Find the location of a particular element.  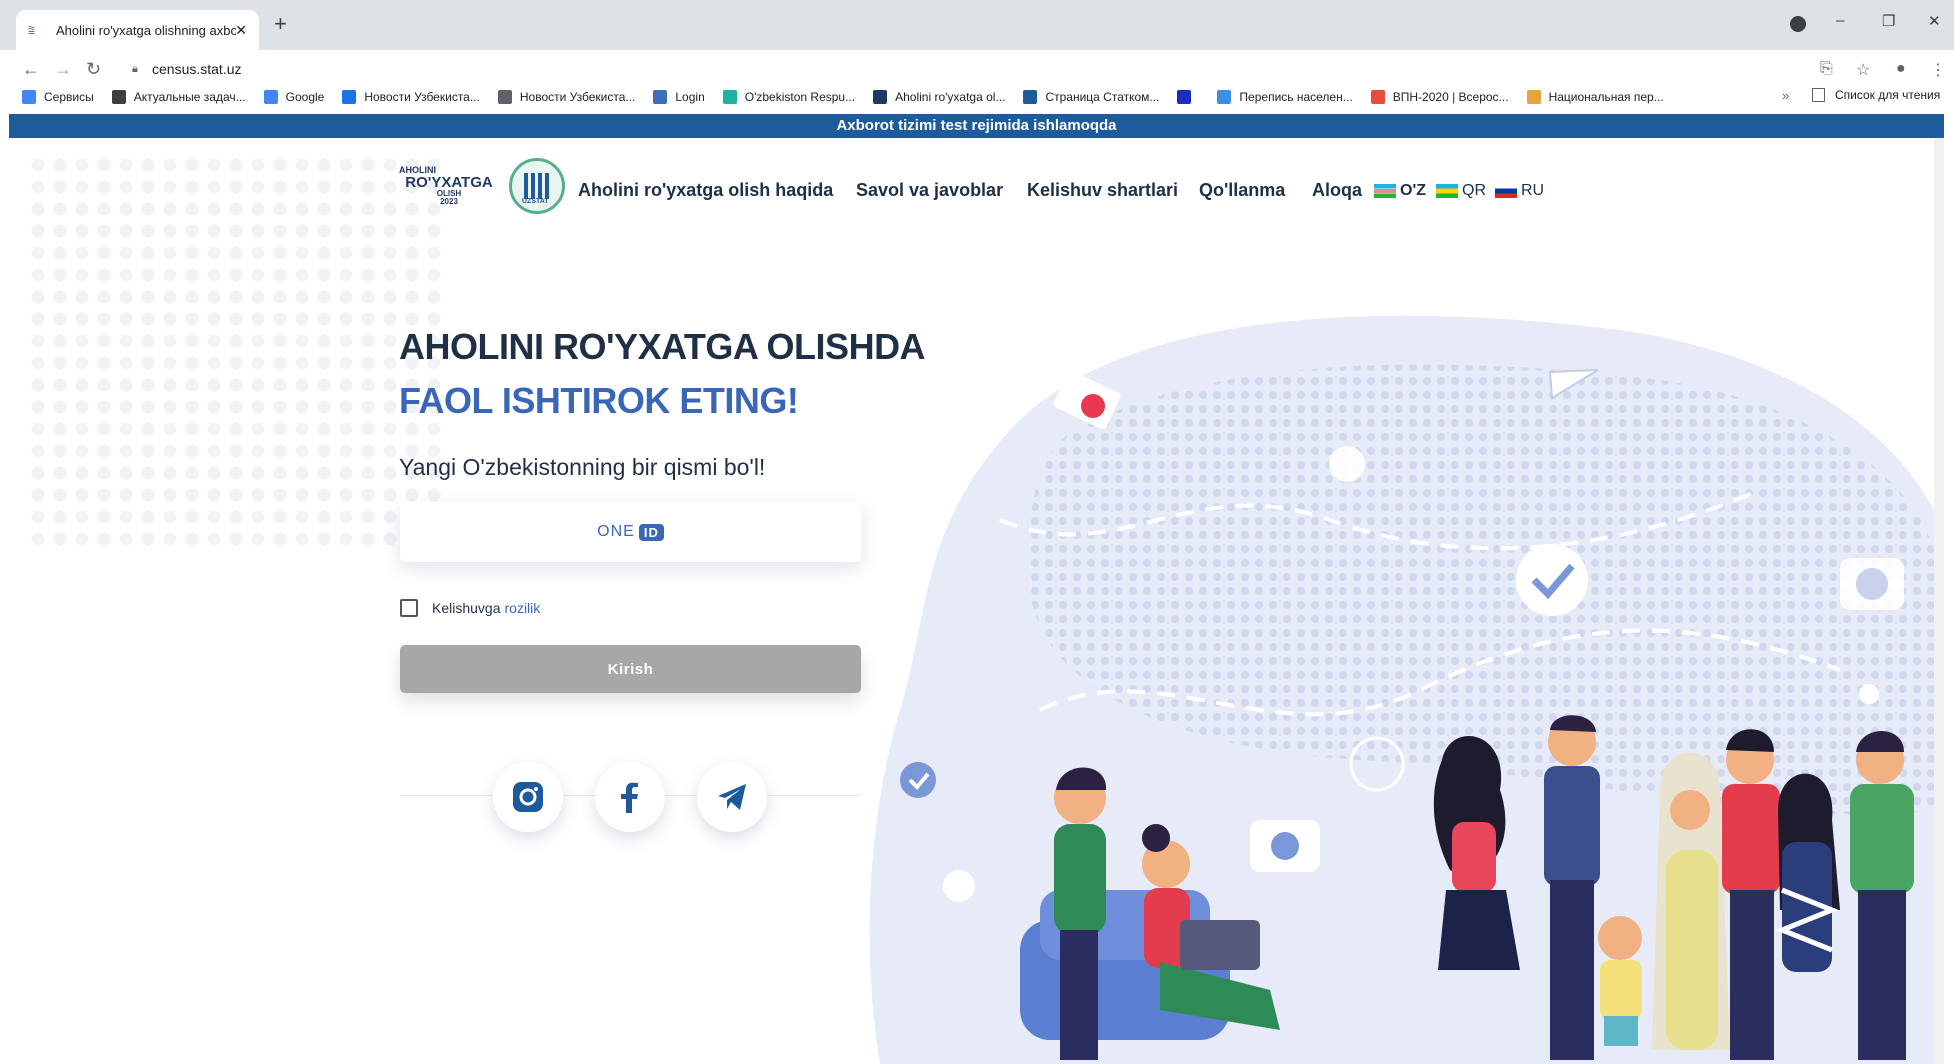

census-logo: AHOLINI RO'YXATGA OLISH 2023 is located at coordinates (449, 186).